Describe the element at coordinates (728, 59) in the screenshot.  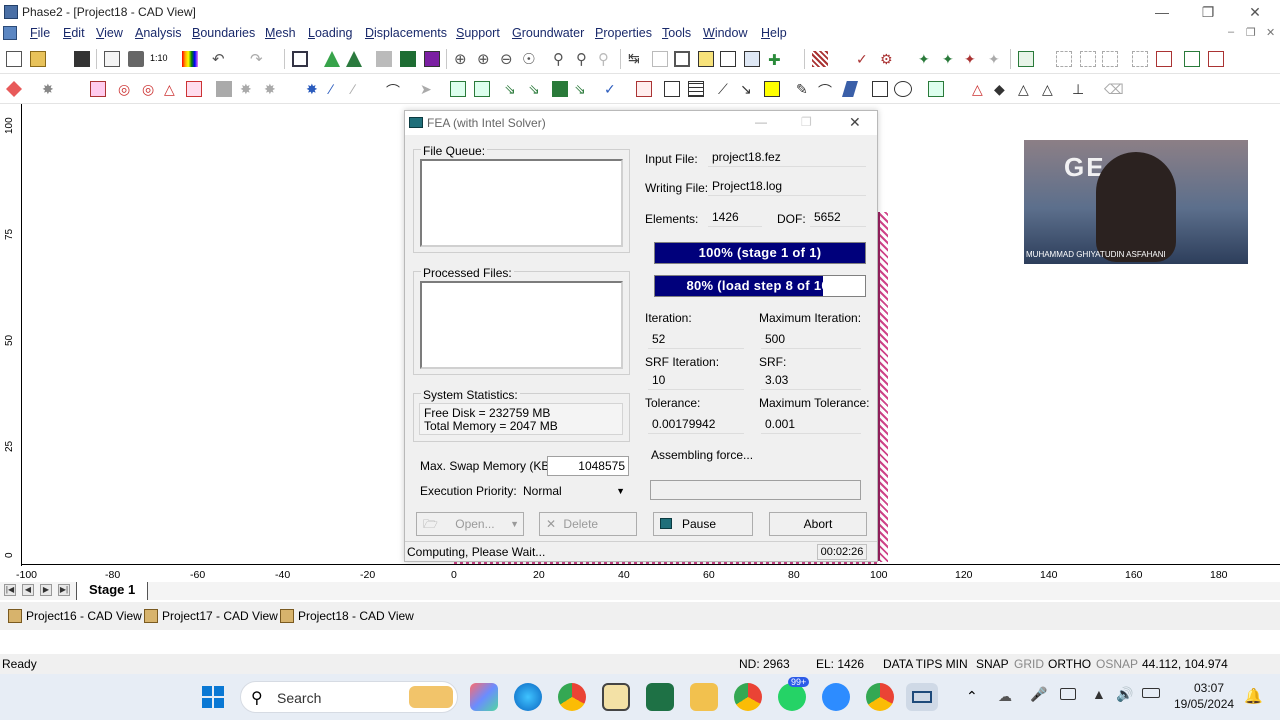
I see `delete-icon` at that location.